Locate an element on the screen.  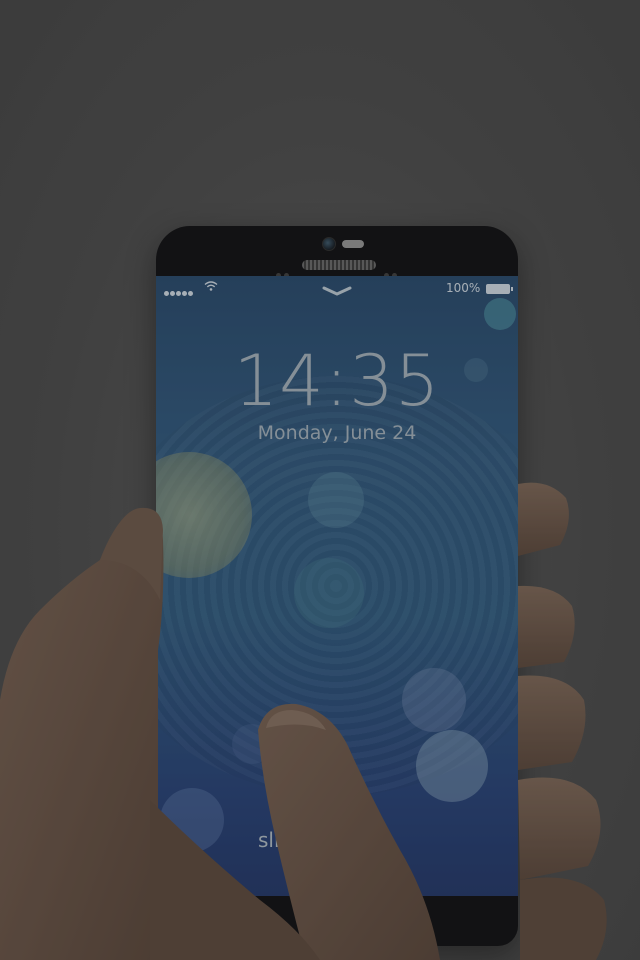
slide-arrow-icon is located at coordinates (328, 876).